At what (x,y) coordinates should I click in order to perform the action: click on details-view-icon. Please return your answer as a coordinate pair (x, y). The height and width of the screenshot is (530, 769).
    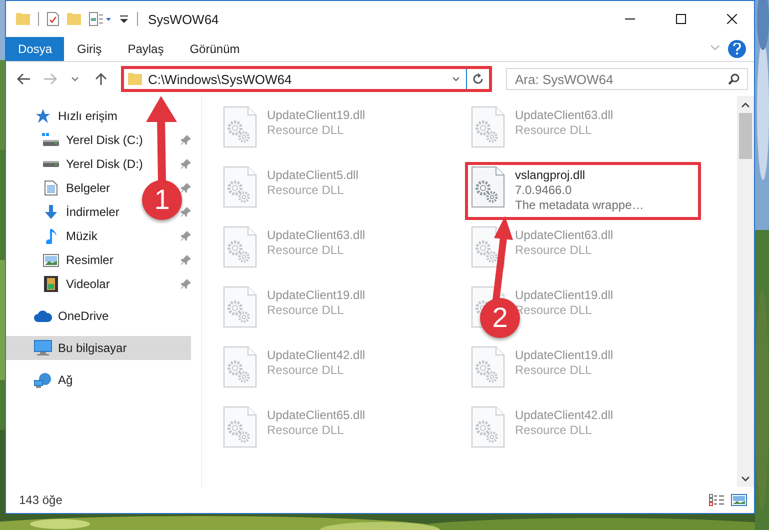
    Looking at the image, I should click on (717, 500).